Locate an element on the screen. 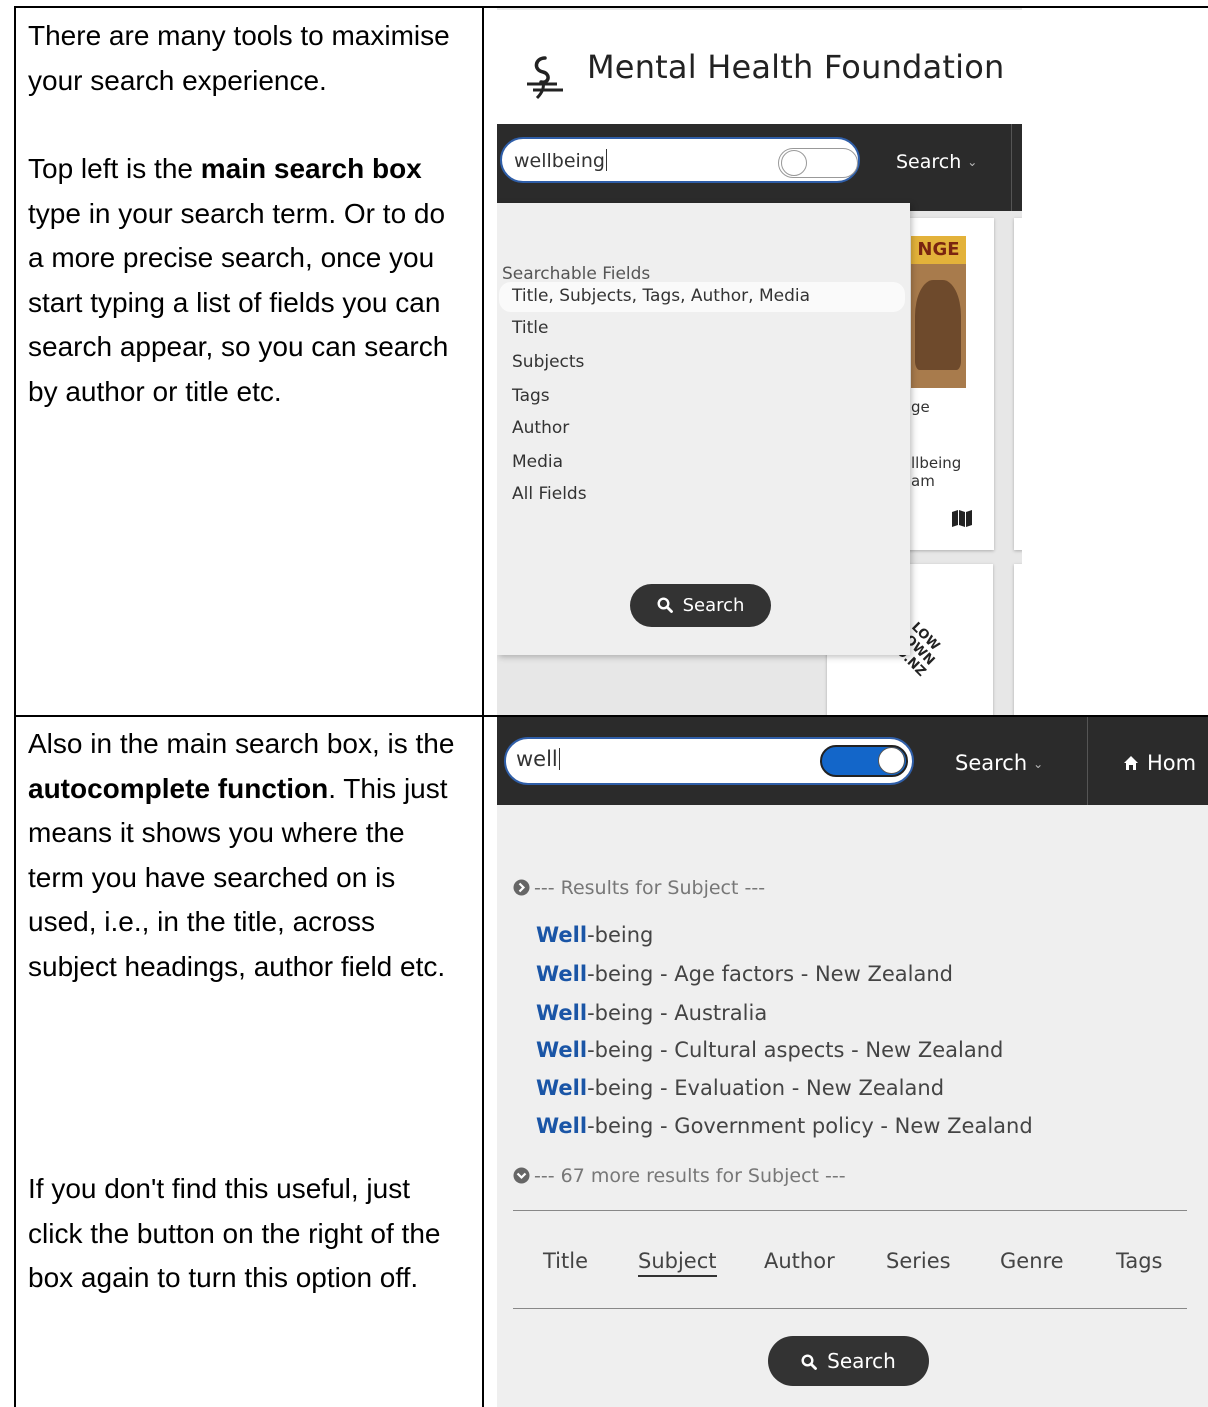 This screenshot has width=1208, height=1407. card-subtitle: llbeing am is located at coordinates (936, 472).